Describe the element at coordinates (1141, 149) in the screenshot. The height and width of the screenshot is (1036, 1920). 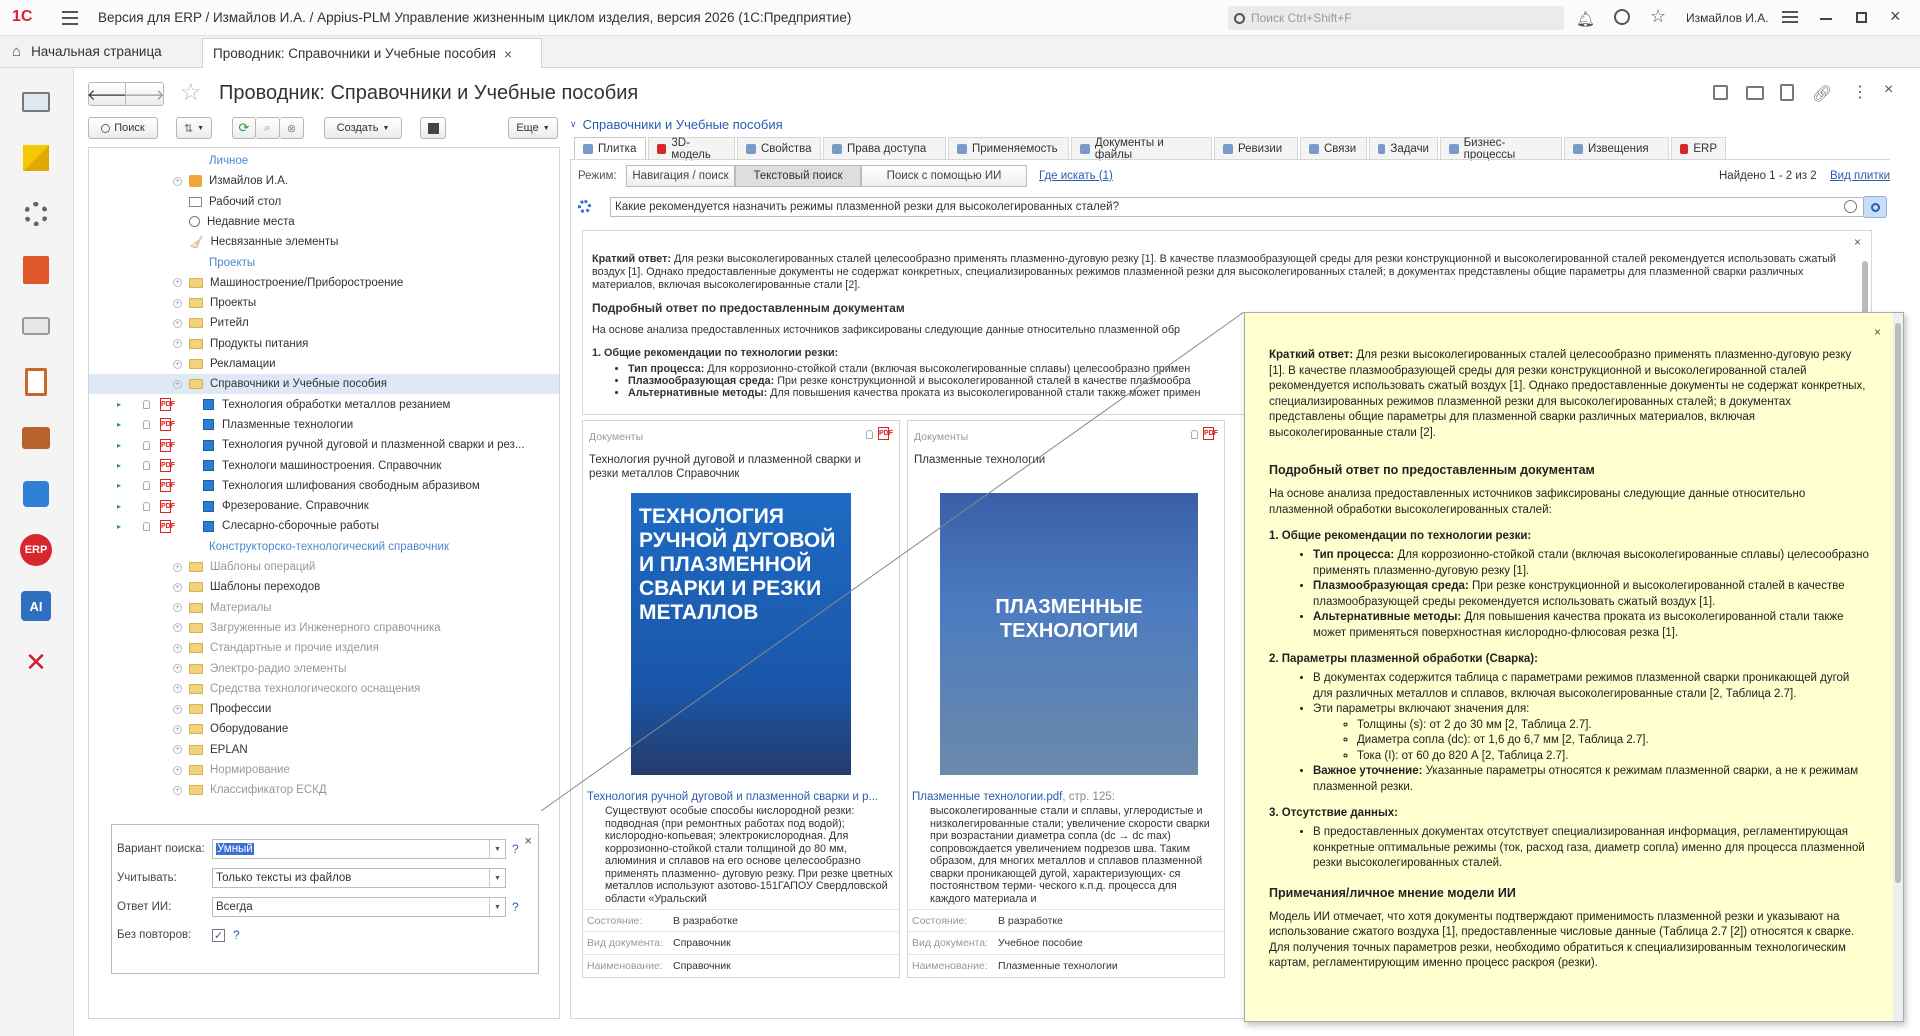
I see `tab-6: Документы и файлы` at that location.